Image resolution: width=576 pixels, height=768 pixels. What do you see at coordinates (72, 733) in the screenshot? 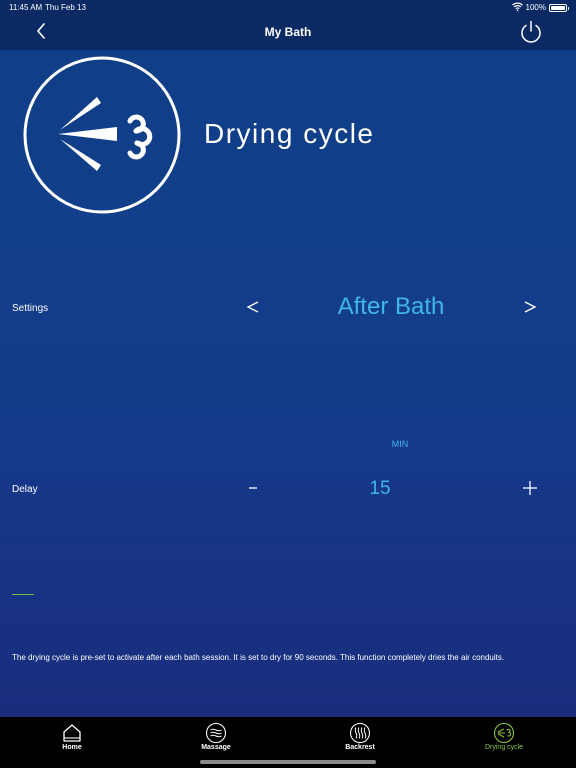
I see `home-icon` at bounding box center [72, 733].